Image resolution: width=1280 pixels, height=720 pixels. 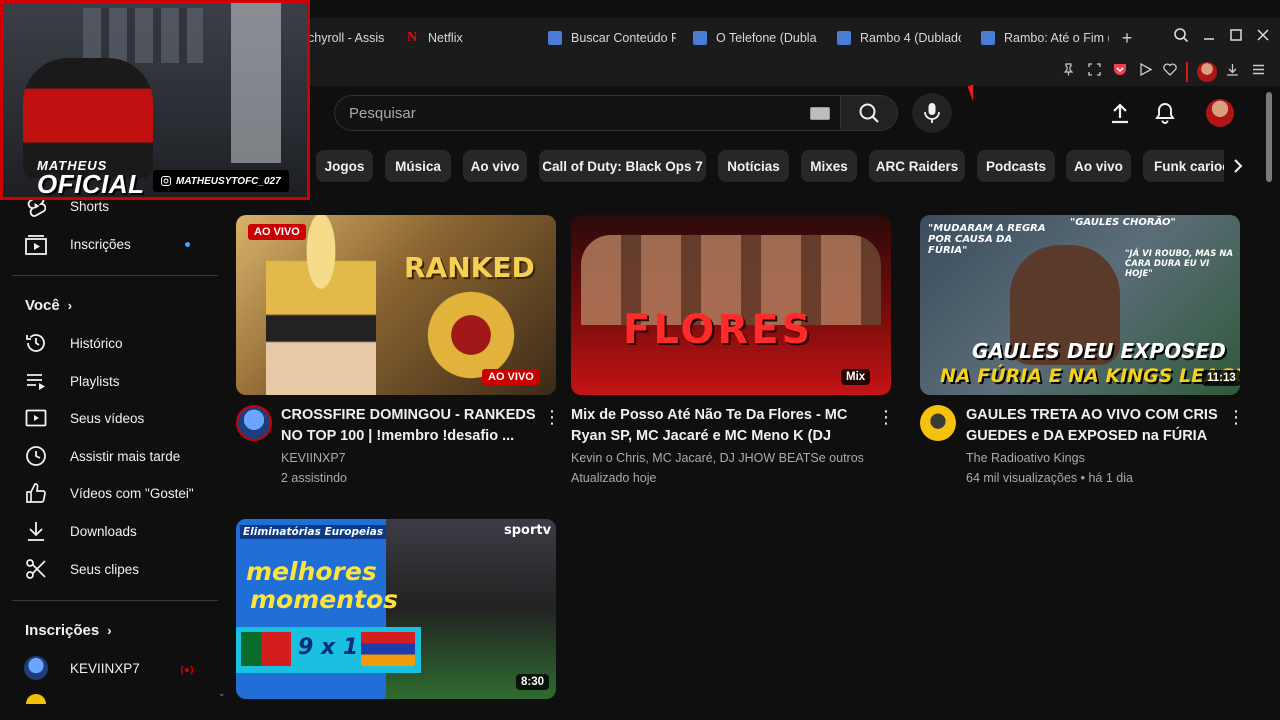 I want to click on sidebar-item-downloads: Downloads, so click(x=80, y=531).